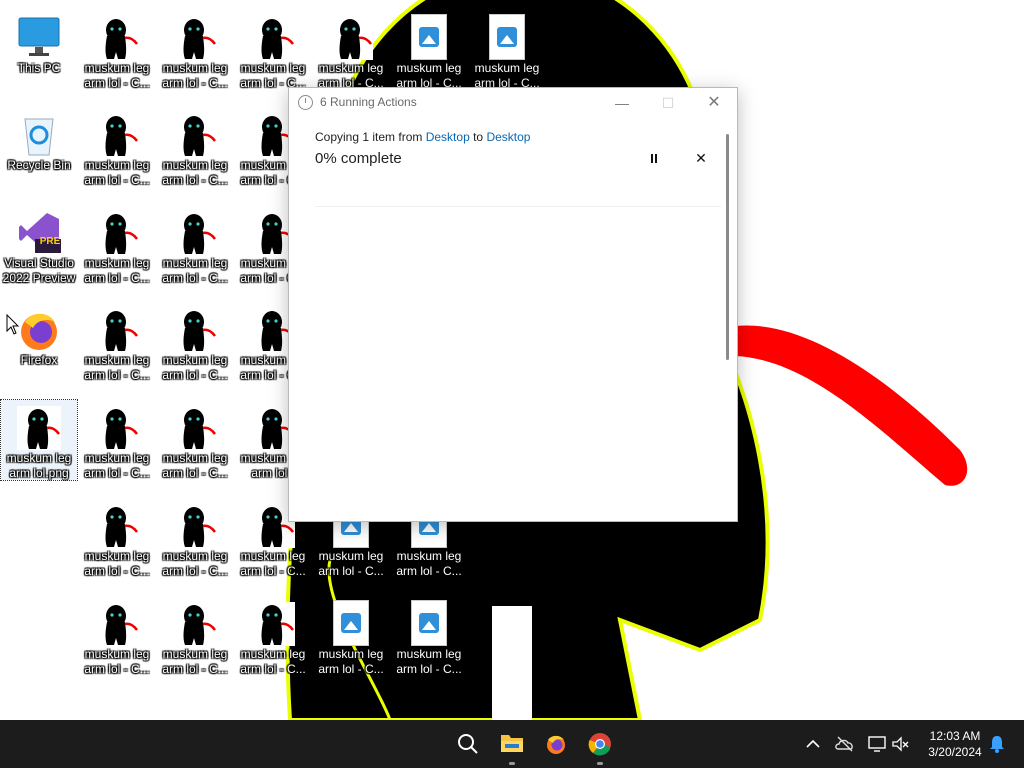 The height and width of the screenshot is (768, 1024). I want to click on taskbar-firefox, so click(556, 744).